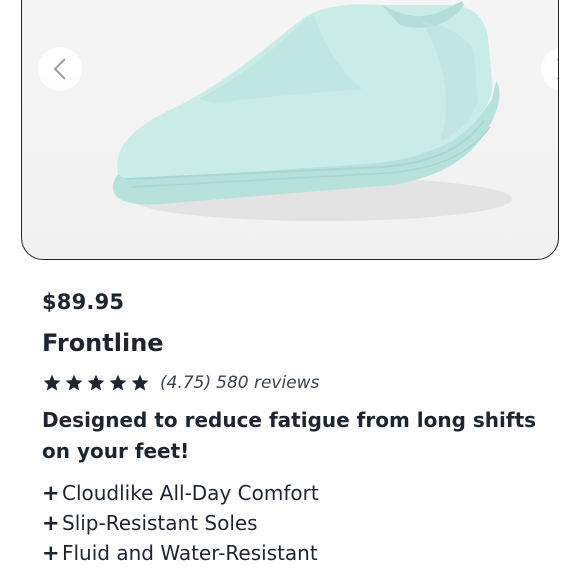 This screenshot has width=580, height=579. Describe the element at coordinates (557, 69) in the screenshot. I see `chevron-right-icon` at that location.